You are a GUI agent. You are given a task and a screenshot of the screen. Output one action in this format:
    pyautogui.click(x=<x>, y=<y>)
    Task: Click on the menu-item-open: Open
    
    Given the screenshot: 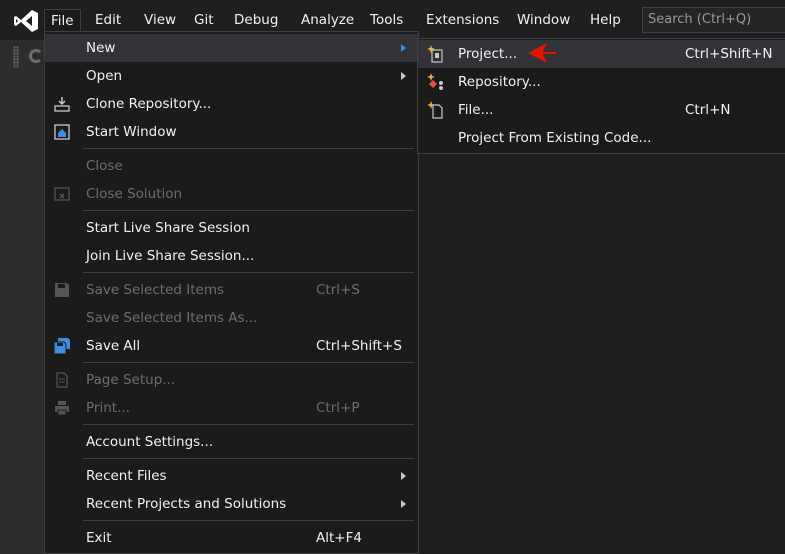 What is the action you would take?
    pyautogui.click(x=231, y=76)
    